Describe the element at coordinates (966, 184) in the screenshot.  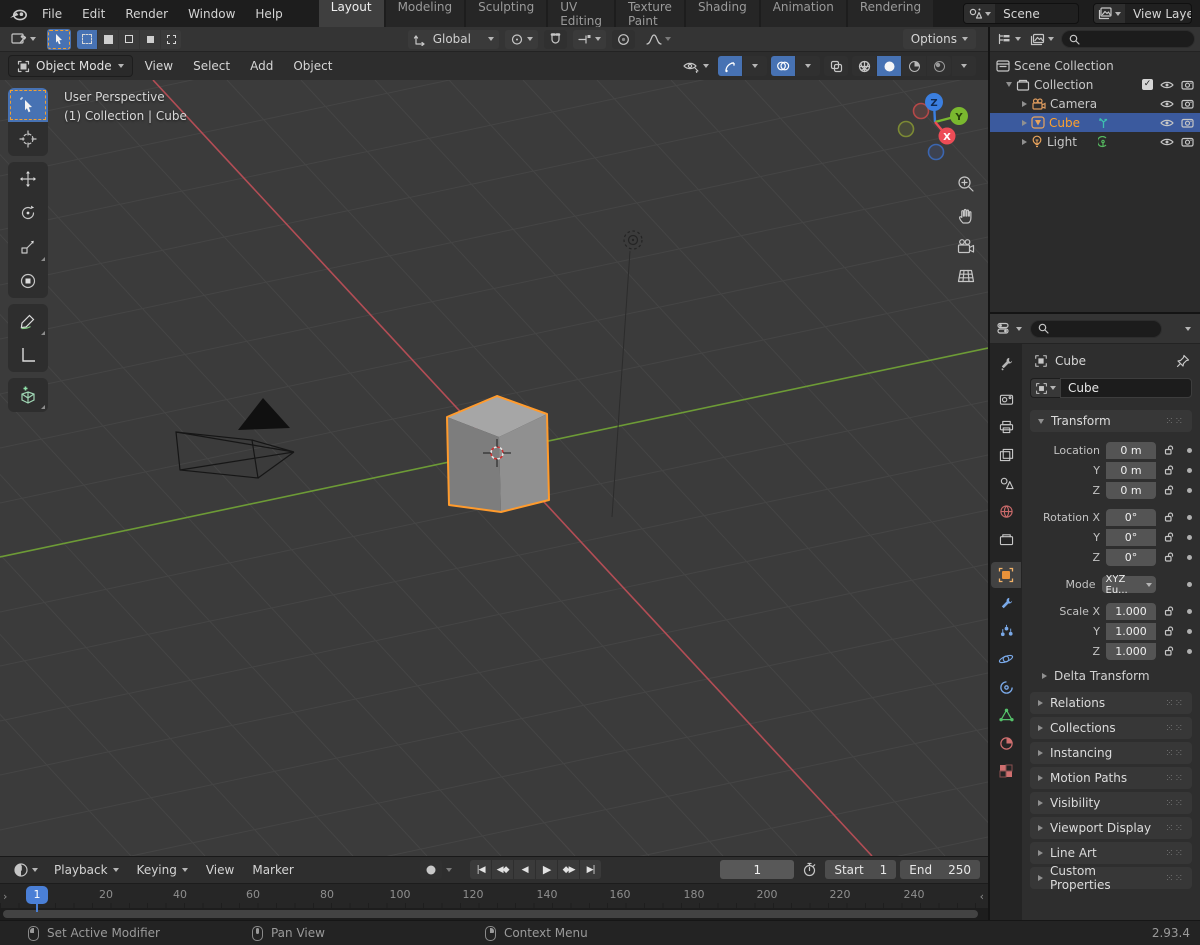
I see `zoom-button` at that location.